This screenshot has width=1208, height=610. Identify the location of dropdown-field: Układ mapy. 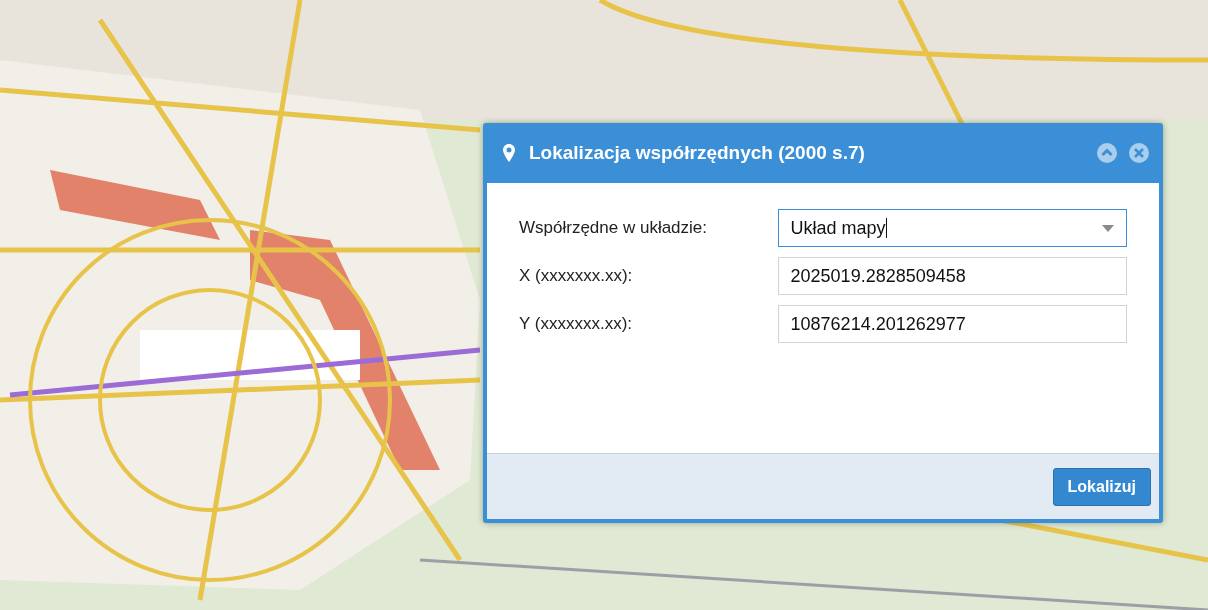
(952, 228).